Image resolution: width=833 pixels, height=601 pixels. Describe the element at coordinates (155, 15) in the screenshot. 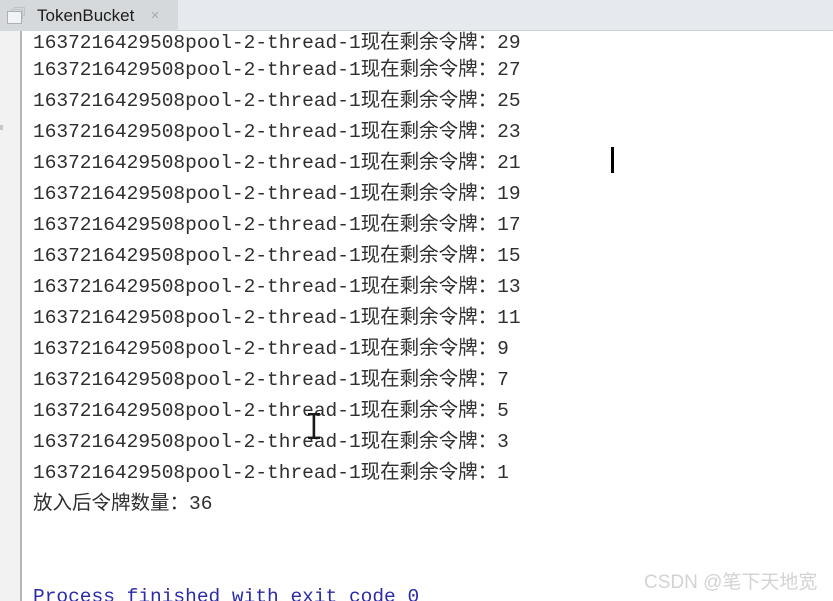

I see `close-icon: ×` at that location.